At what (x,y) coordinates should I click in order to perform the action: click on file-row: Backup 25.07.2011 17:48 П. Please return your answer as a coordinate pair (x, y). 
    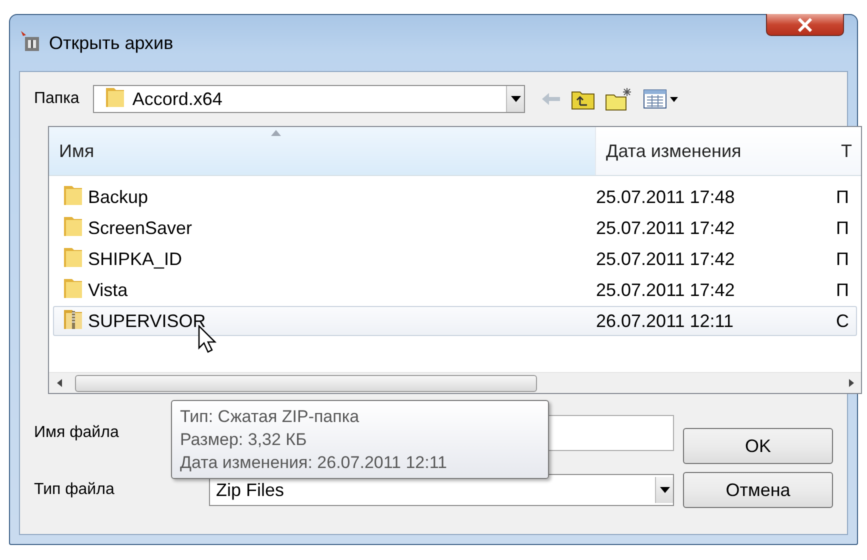
    Looking at the image, I should click on (455, 197).